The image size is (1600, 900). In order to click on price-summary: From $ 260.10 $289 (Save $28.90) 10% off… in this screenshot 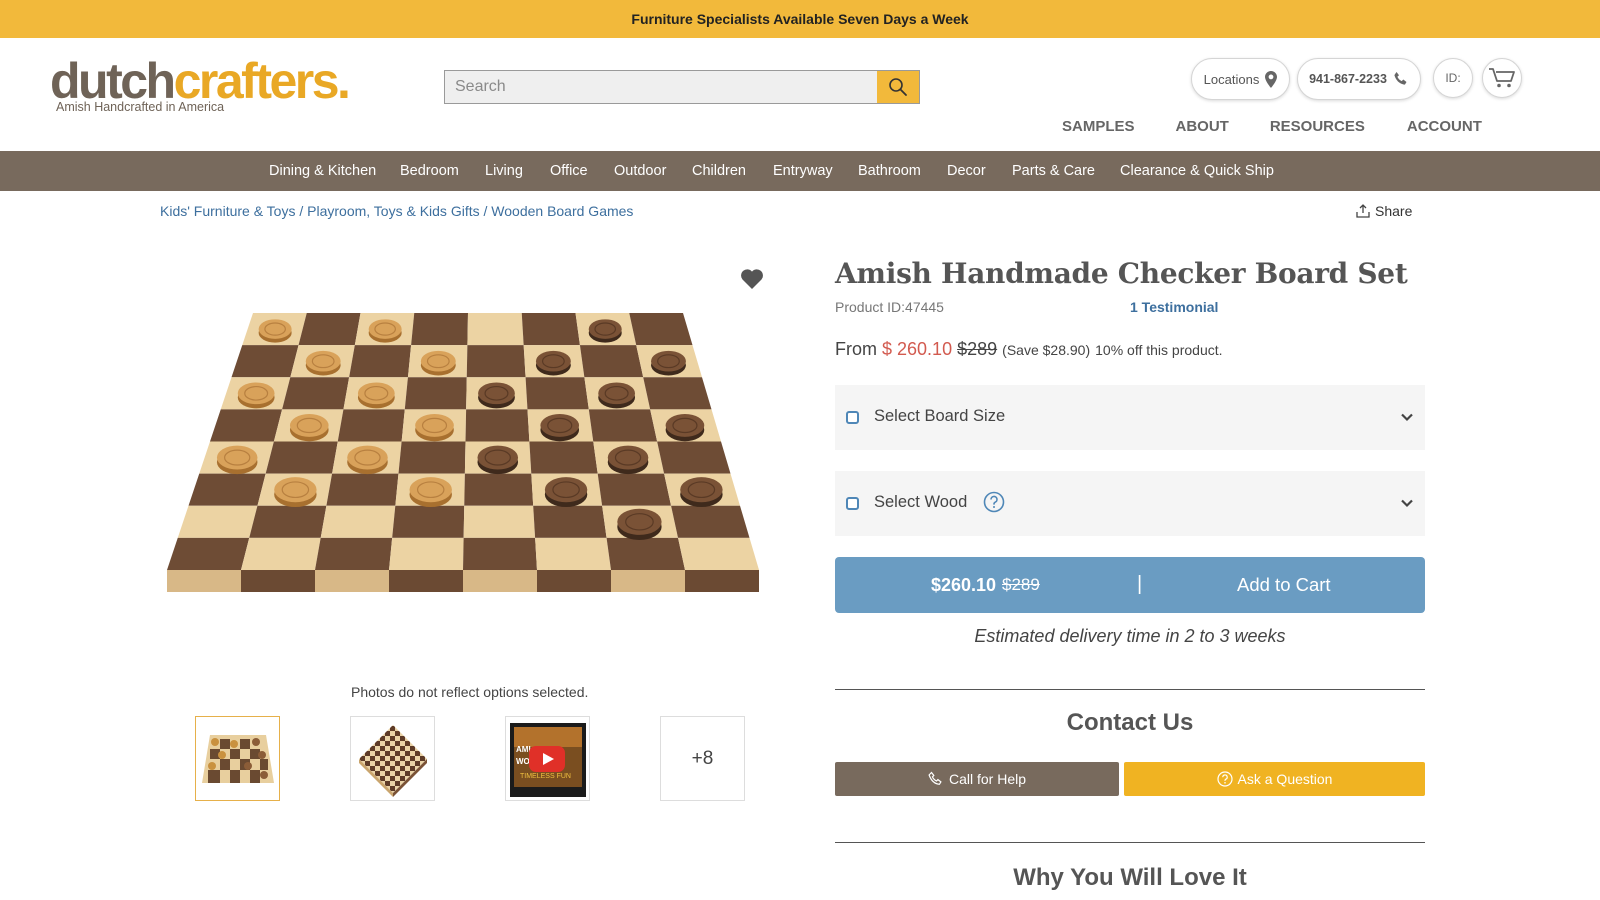, I will do `click(1029, 349)`.